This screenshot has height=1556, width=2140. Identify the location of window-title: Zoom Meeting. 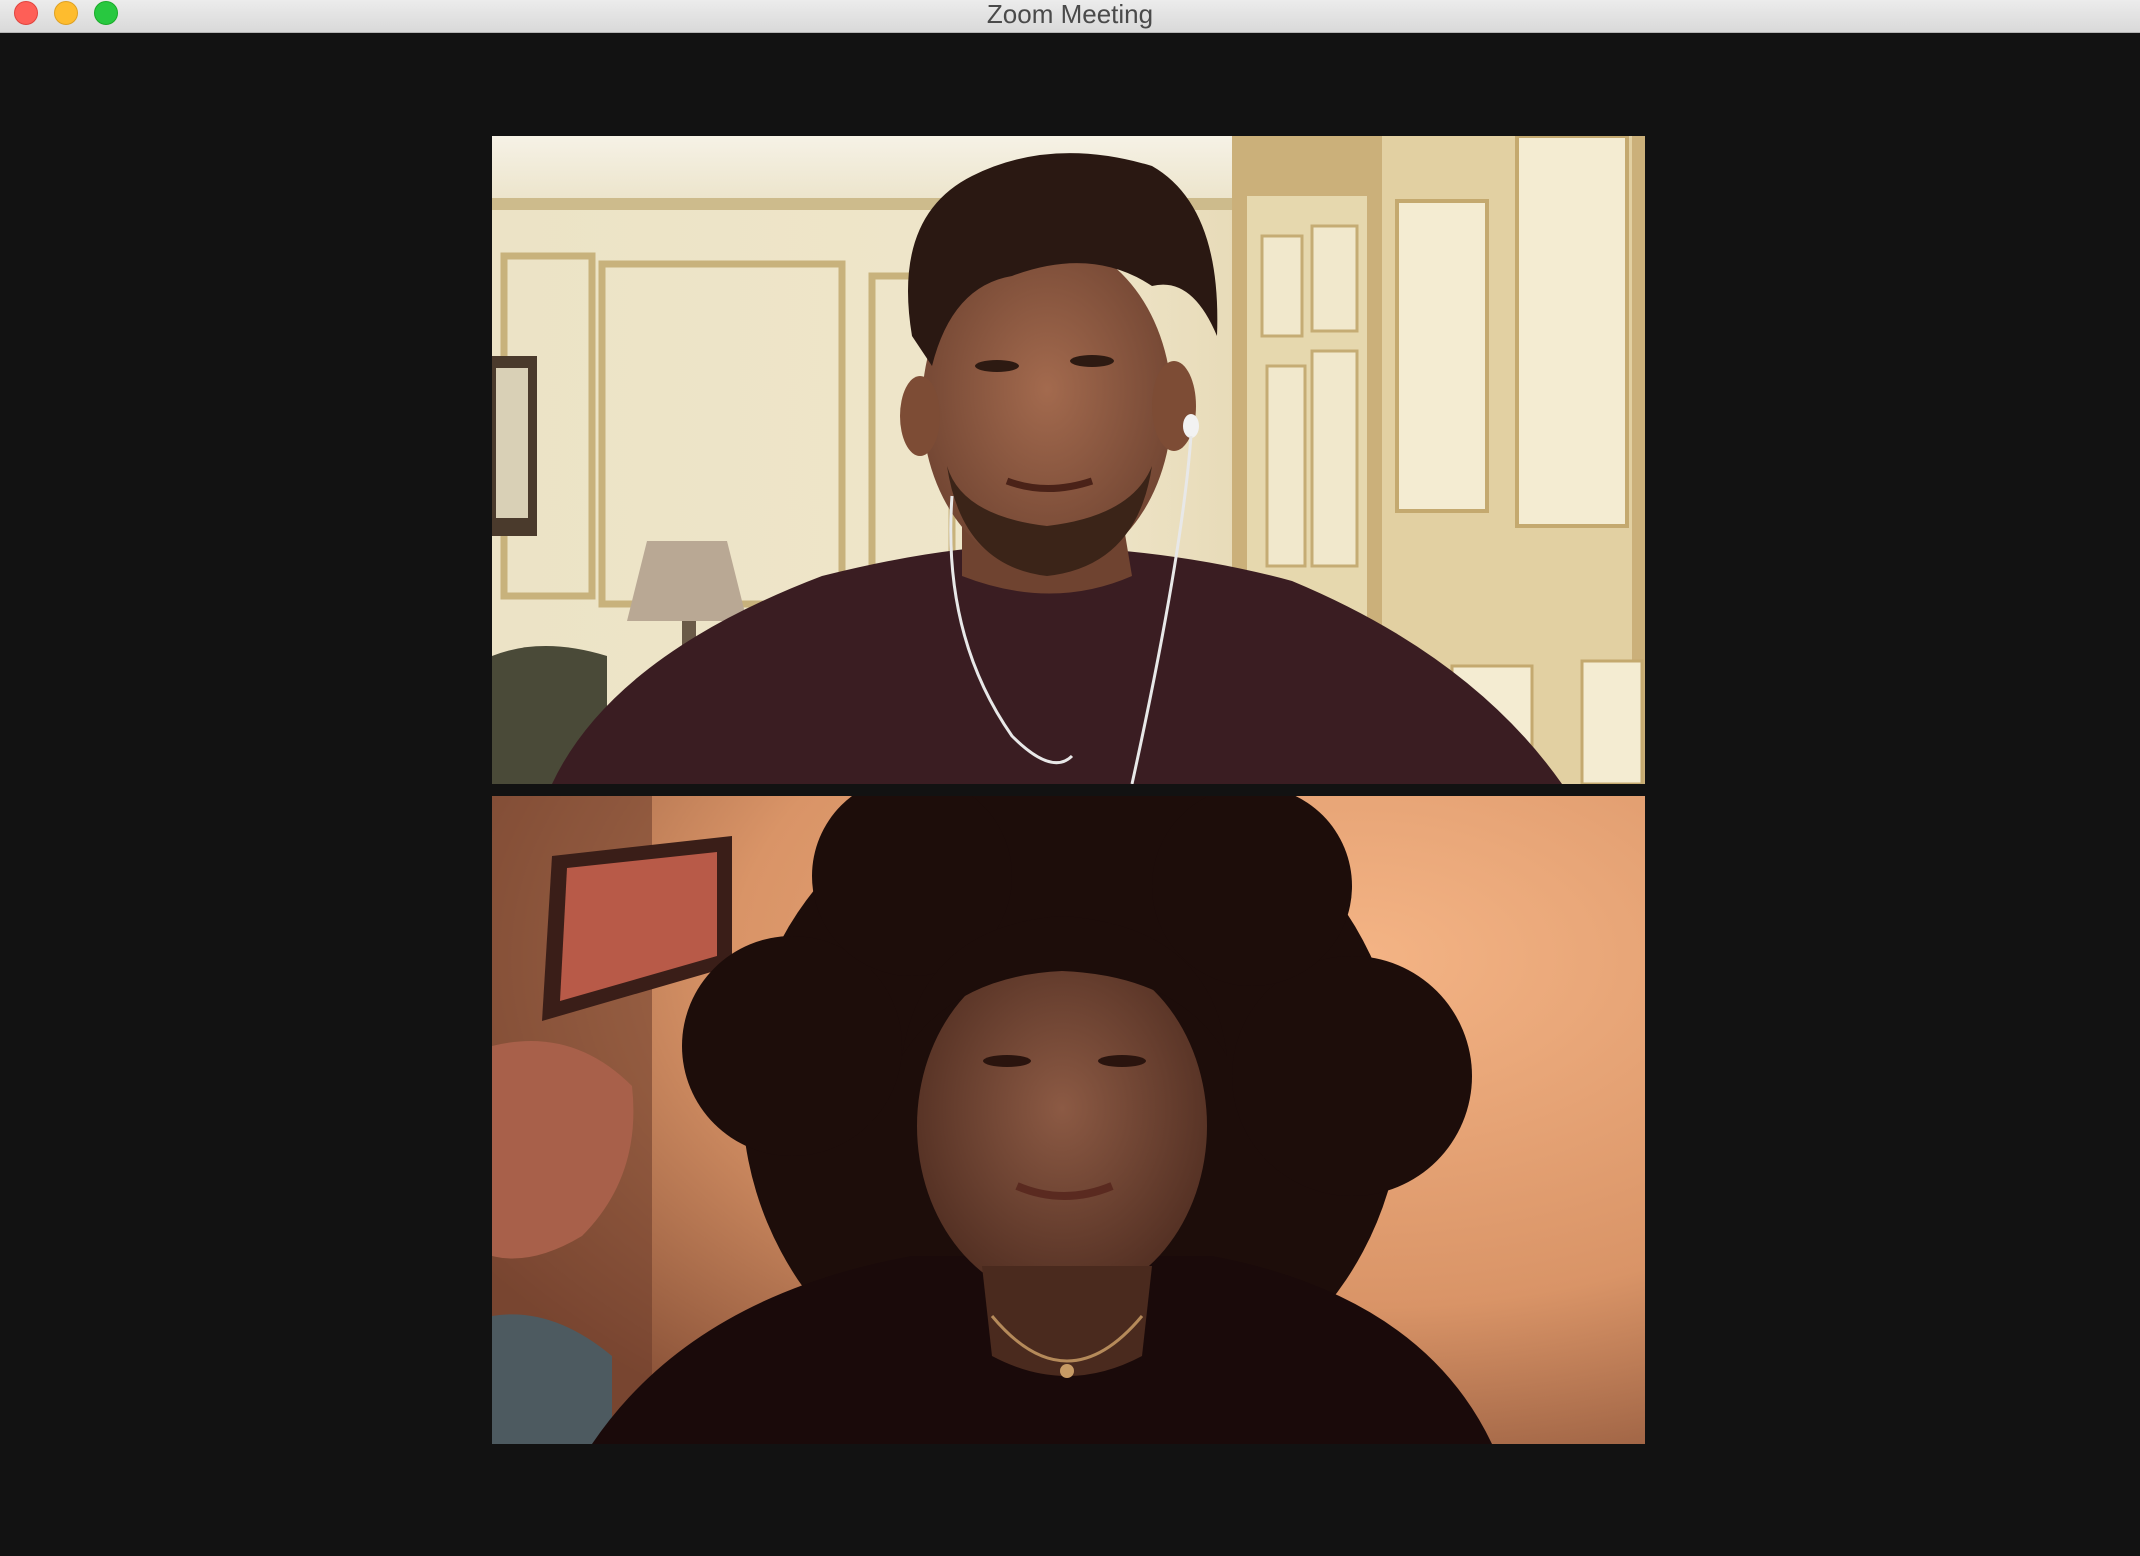
(1070, 14).